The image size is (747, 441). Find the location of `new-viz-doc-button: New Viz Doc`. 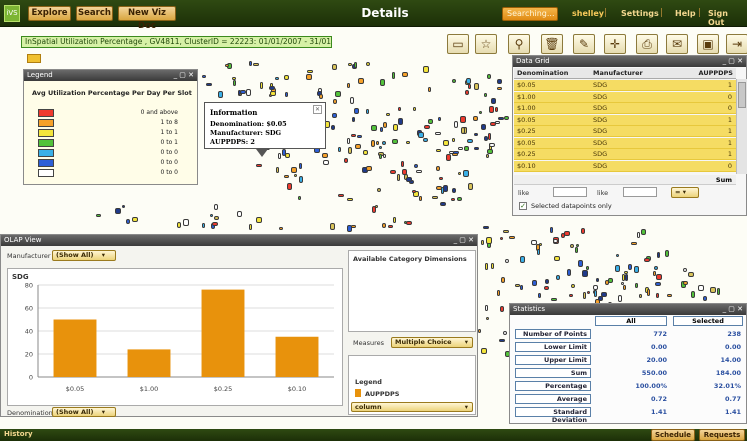

new-viz-doc-button: New Viz Doc is located at coordinates (147, 18).